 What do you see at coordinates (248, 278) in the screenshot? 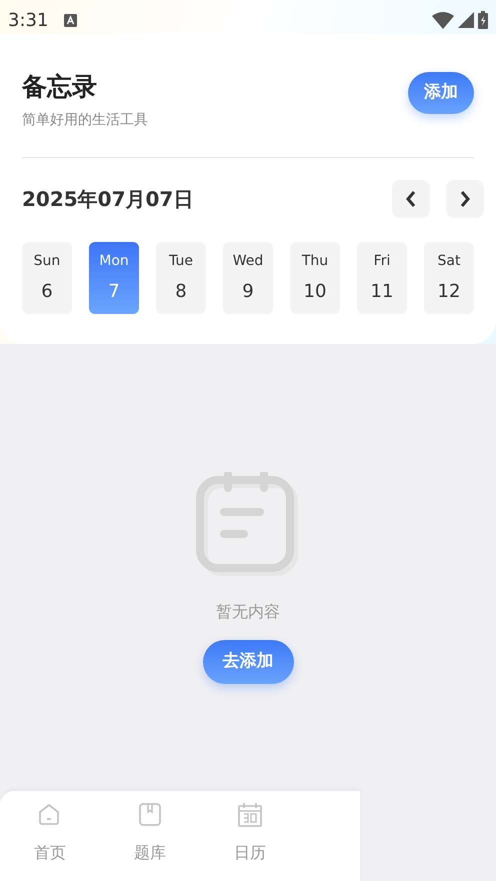
I see `day-tab: Wed 9` at bounding box center [248, 278].